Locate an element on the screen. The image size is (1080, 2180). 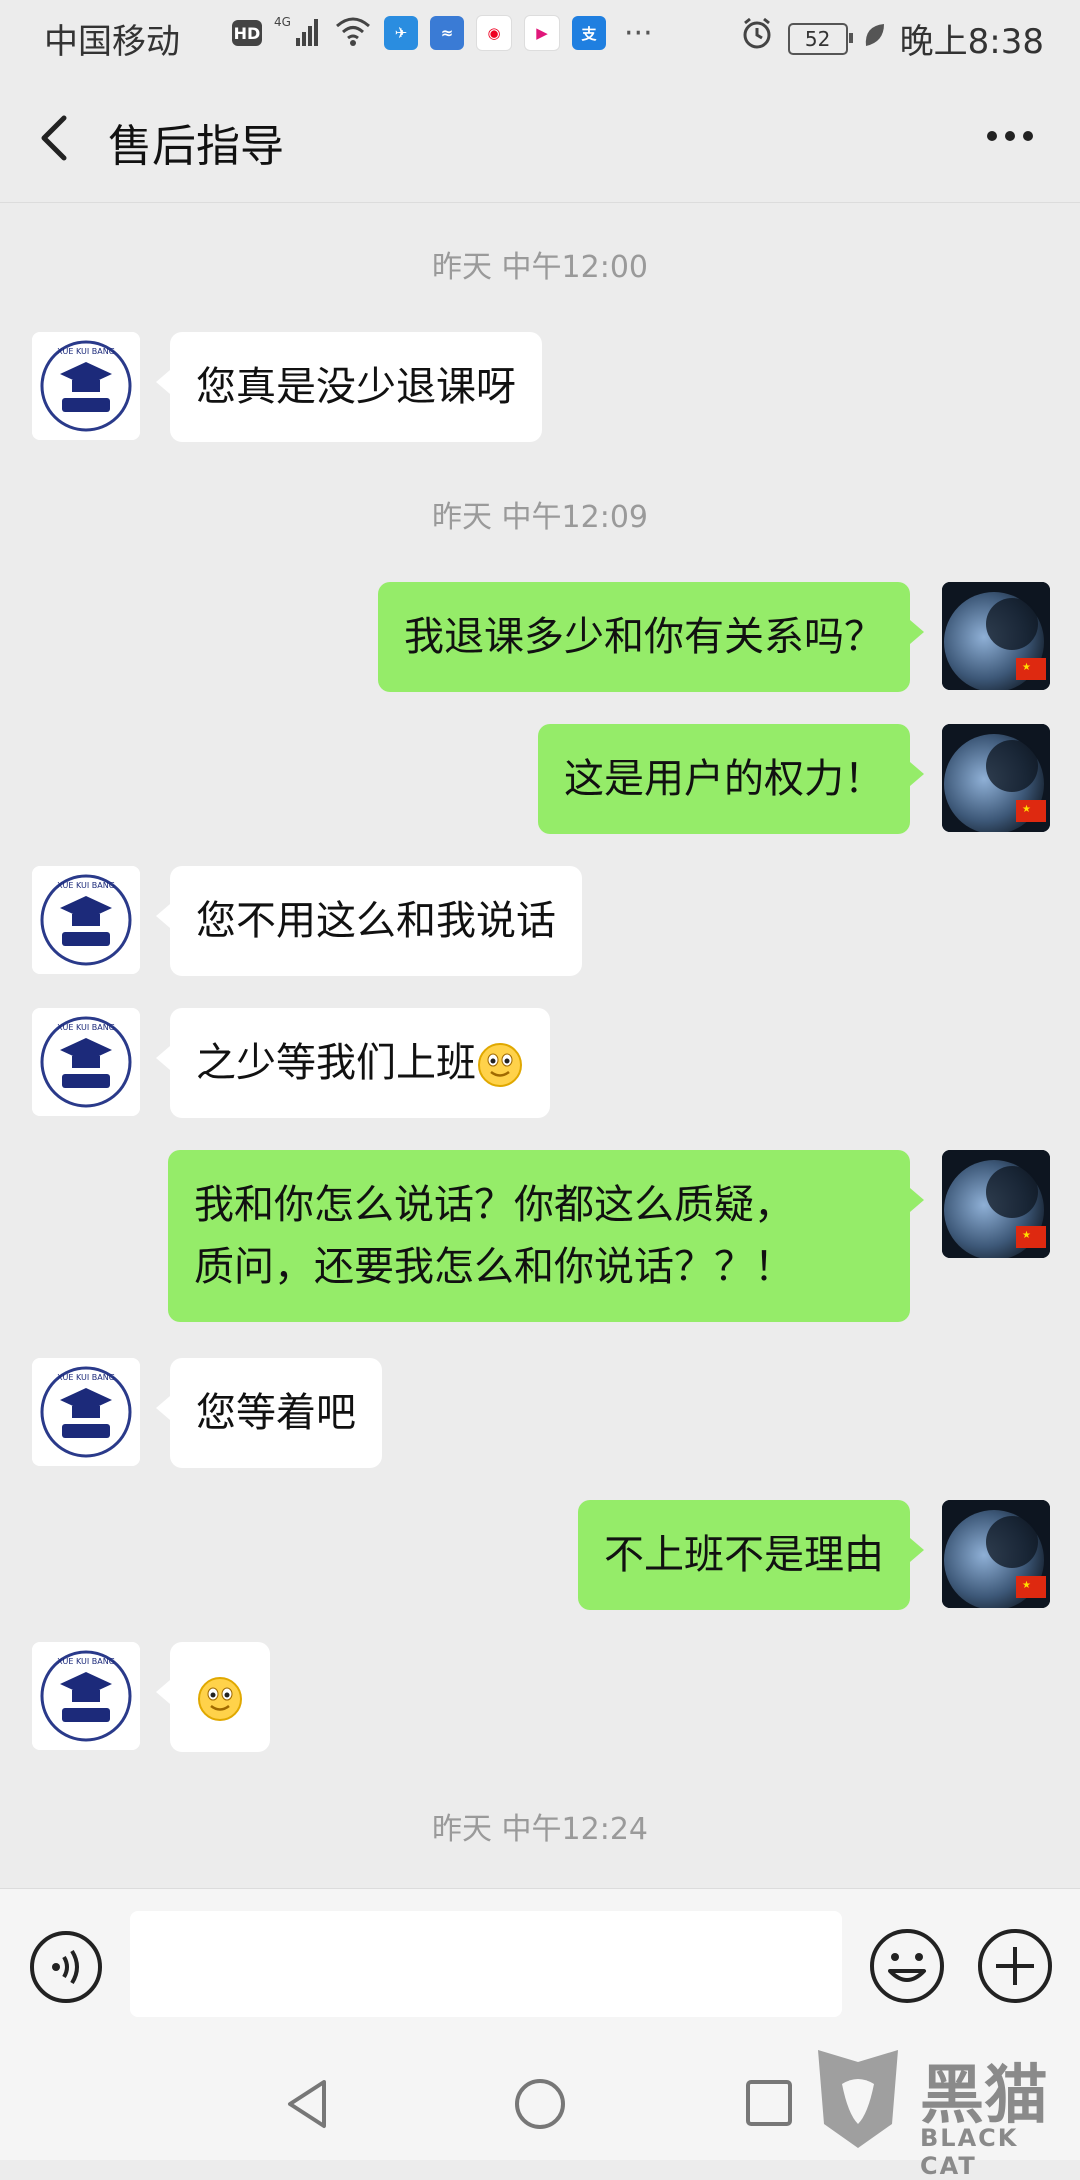
alipay-app-icon: 支 is located at coordinates (589, 33).